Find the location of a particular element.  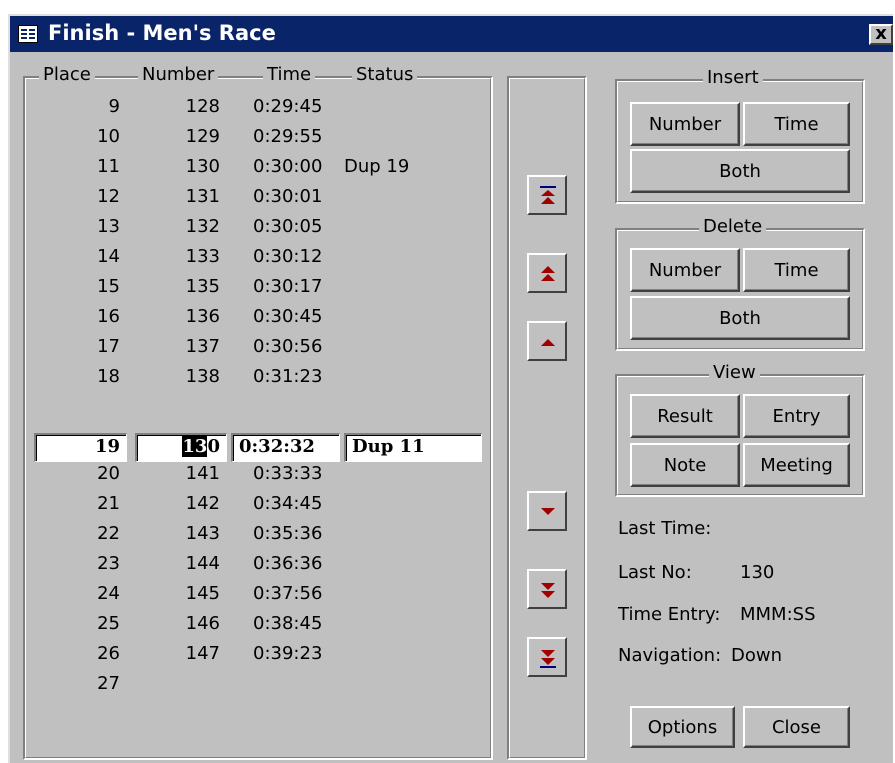

table-row: 9 128 0:29:45 is located at coordinates (250, 108).